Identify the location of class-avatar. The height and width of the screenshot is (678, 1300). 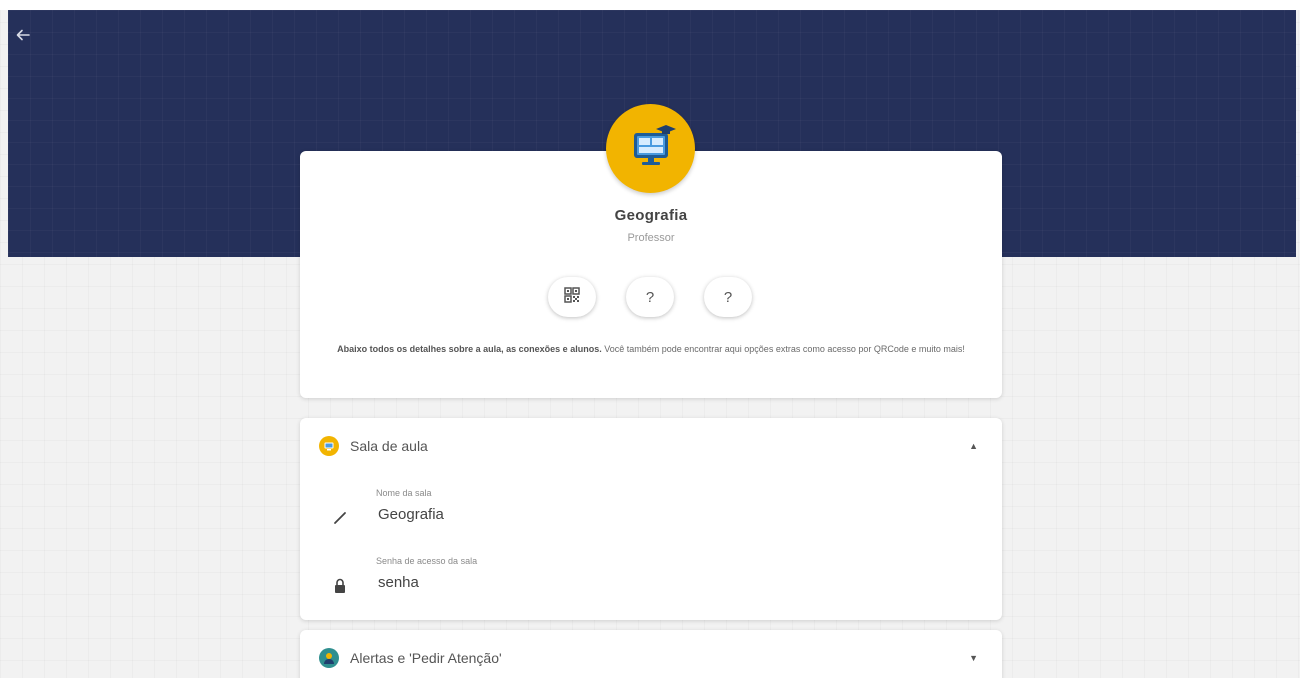
(650, 148).